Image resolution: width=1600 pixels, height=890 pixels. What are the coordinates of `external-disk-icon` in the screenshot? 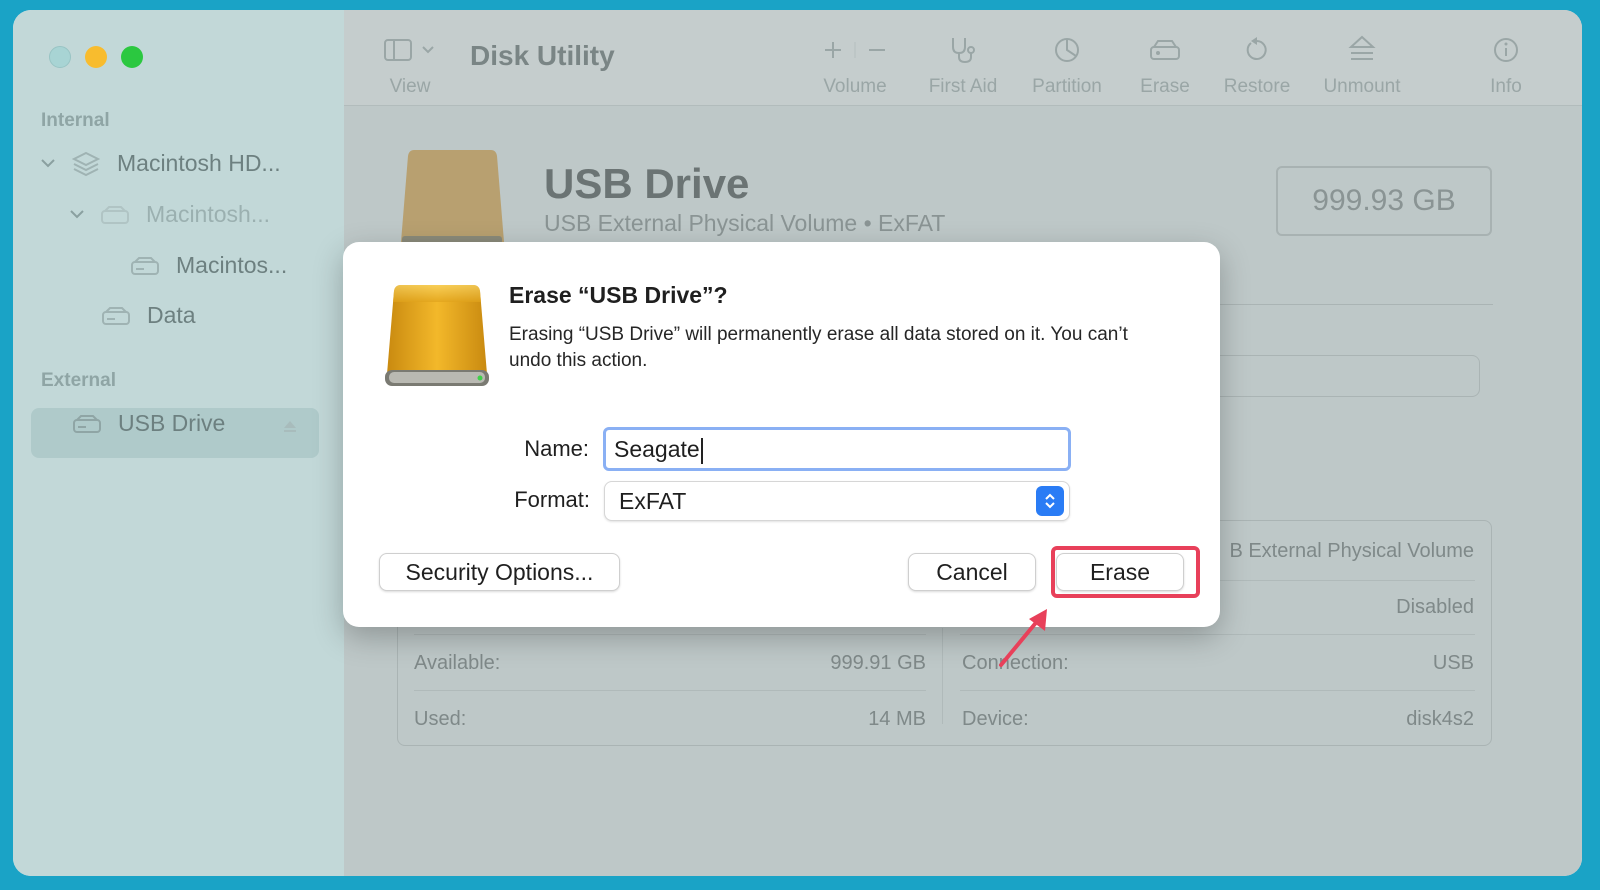 It's located at (87, 424).